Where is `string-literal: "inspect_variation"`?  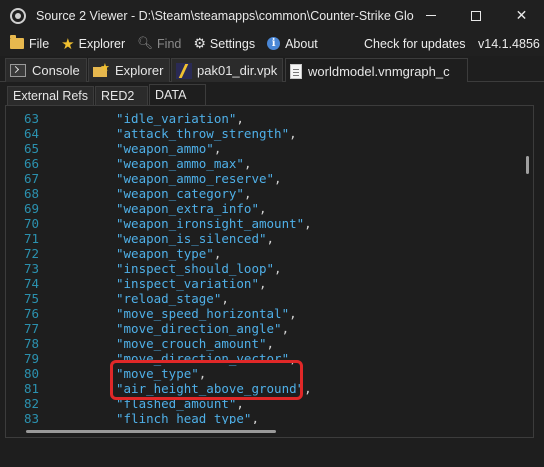
string-literal: "inspect_variation" is located at coordinates (187, 283).